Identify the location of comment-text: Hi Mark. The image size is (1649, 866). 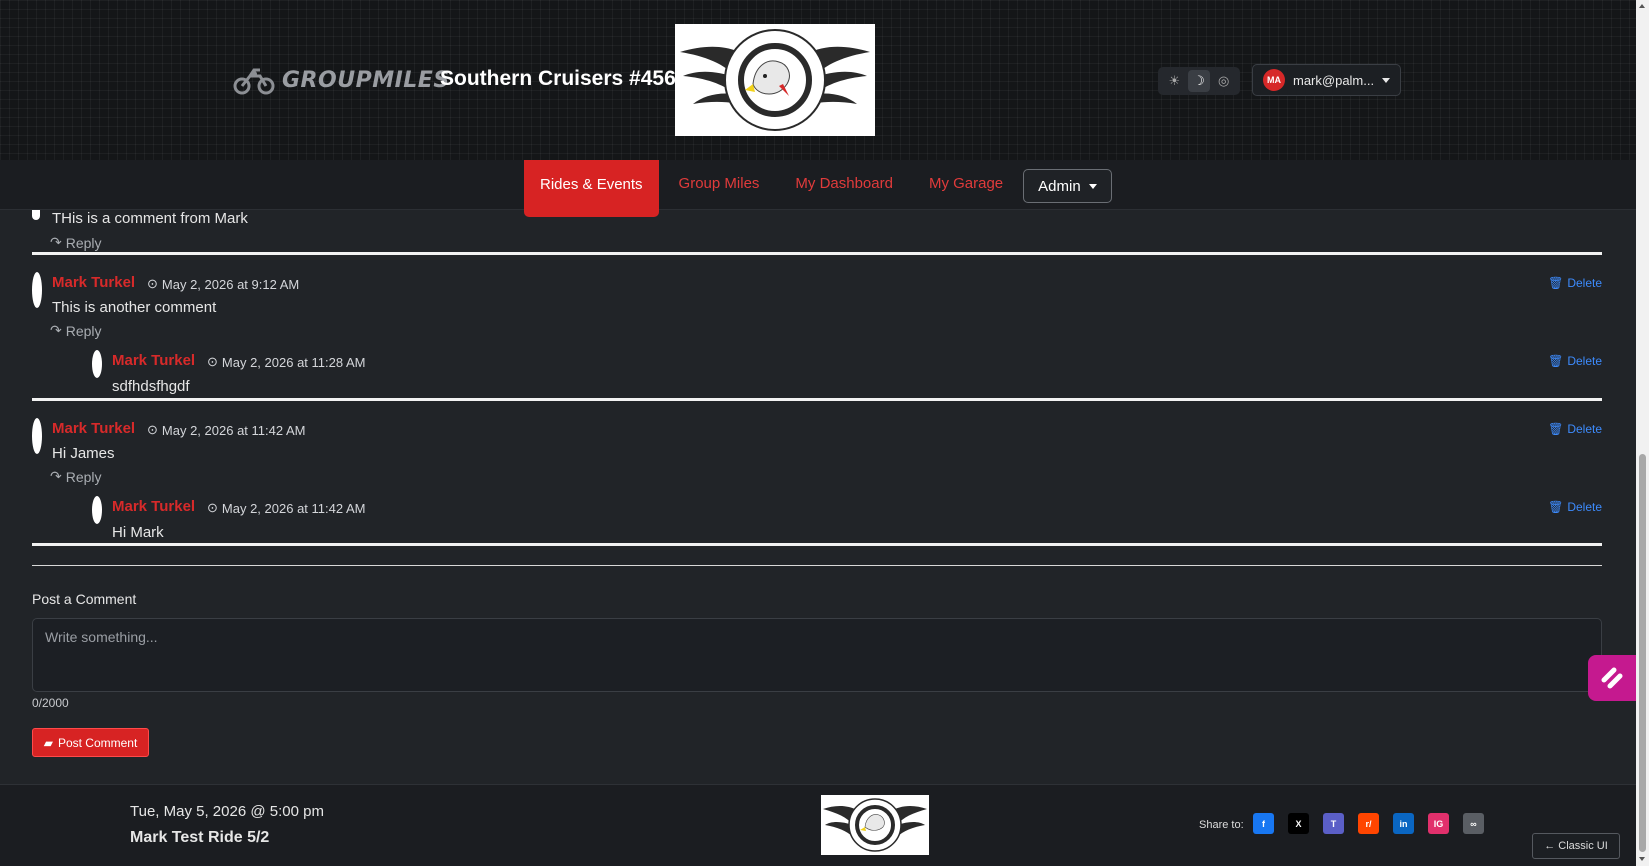
(138, 532).